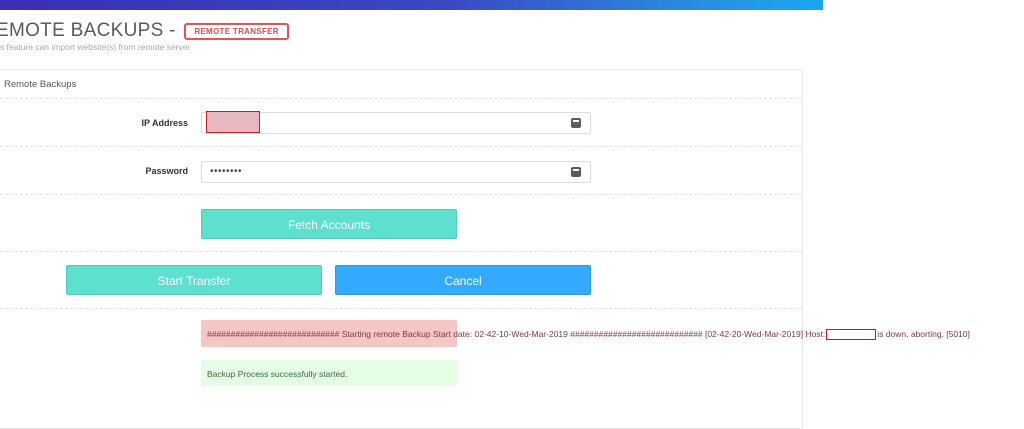  Describe the element at coordinates (463, 280) in the screenshot. I see `cancel-button: Cancel` at that location.